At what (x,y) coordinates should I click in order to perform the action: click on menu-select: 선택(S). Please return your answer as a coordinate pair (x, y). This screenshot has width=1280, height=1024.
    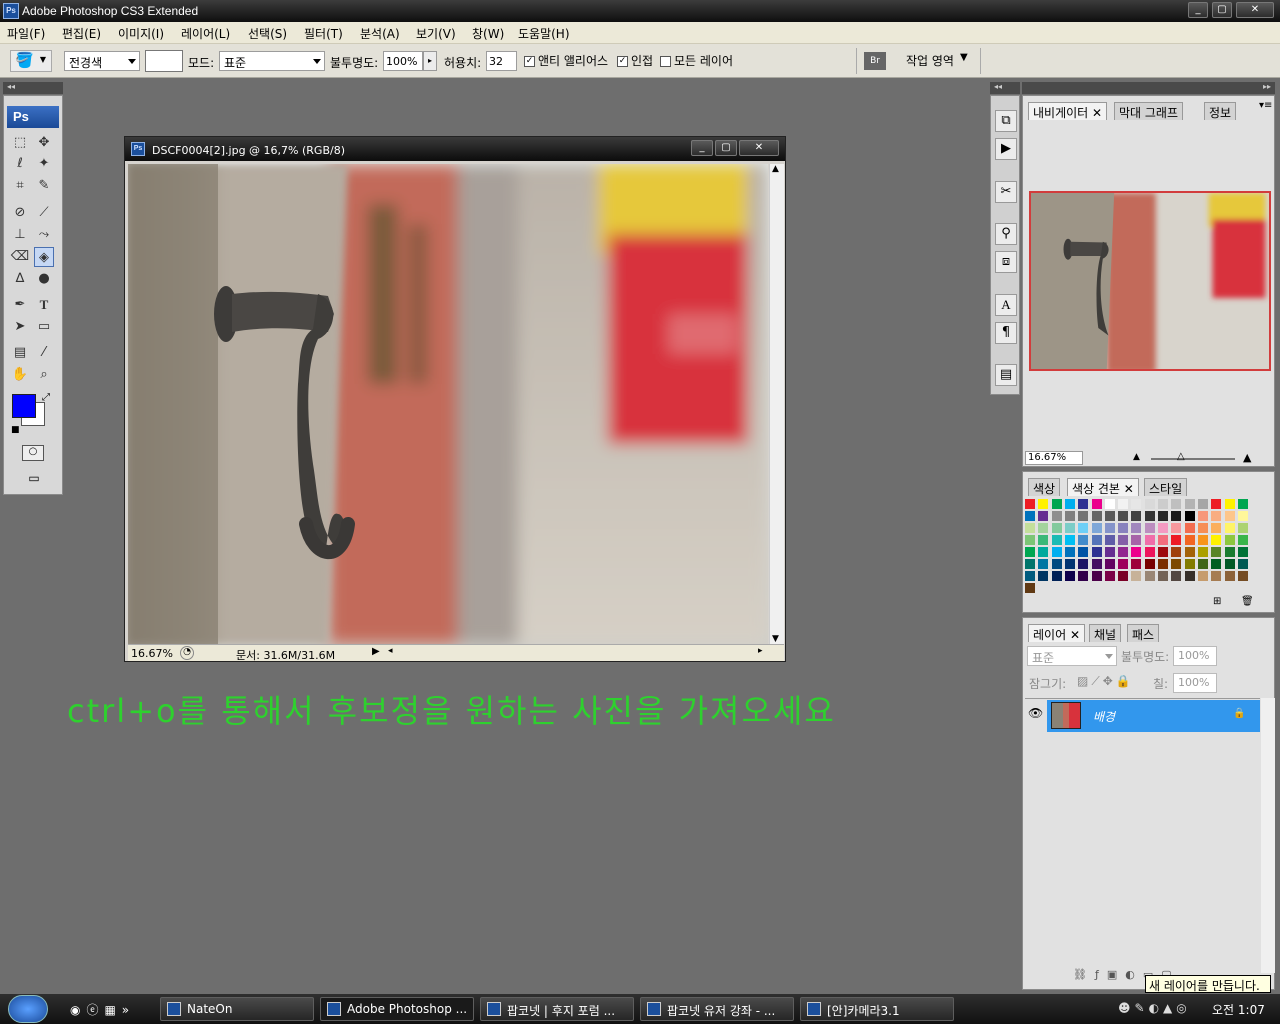
    Looking at the image, I should click on (267, 33).